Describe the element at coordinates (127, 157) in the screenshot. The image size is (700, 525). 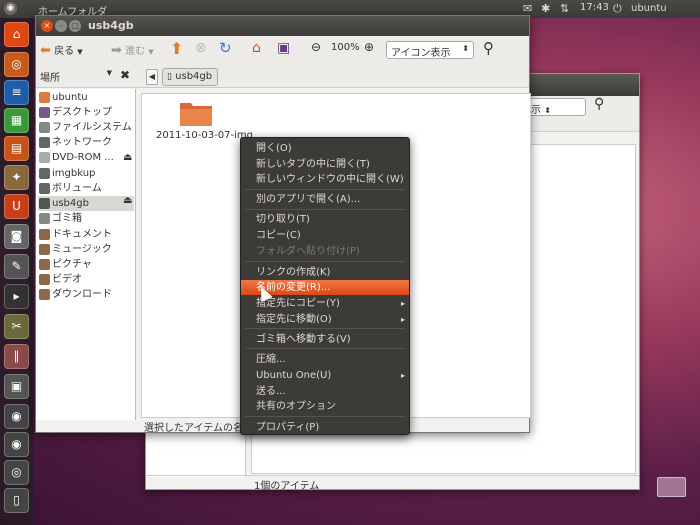
I see `eject-dvd-icon: ⏏` at that location.